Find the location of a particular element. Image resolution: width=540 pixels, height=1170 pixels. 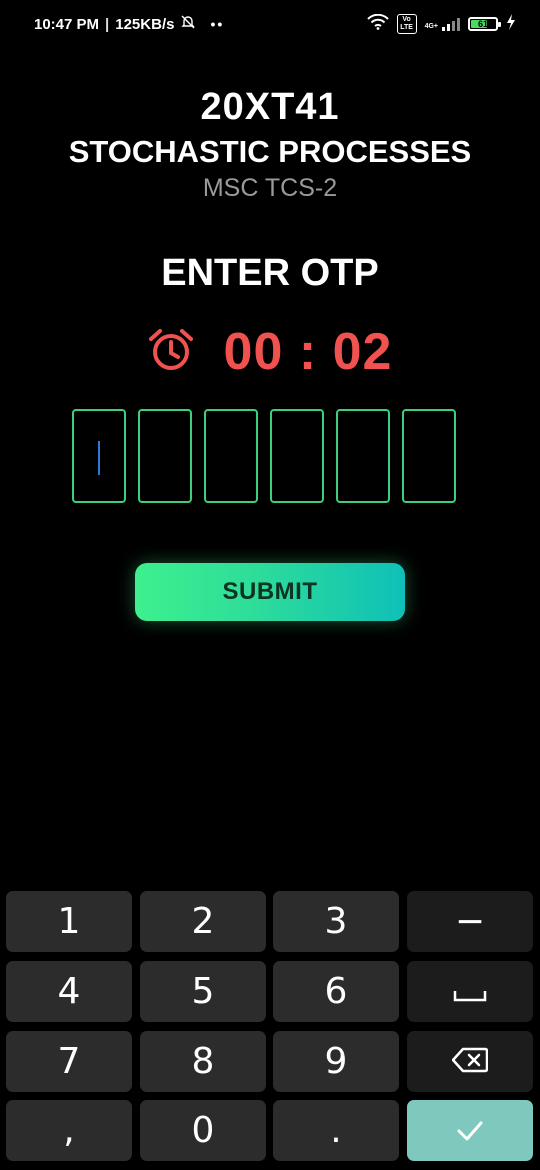

status-right: Vo LTE 4G+ 61 is located at coordinates (441, 23).